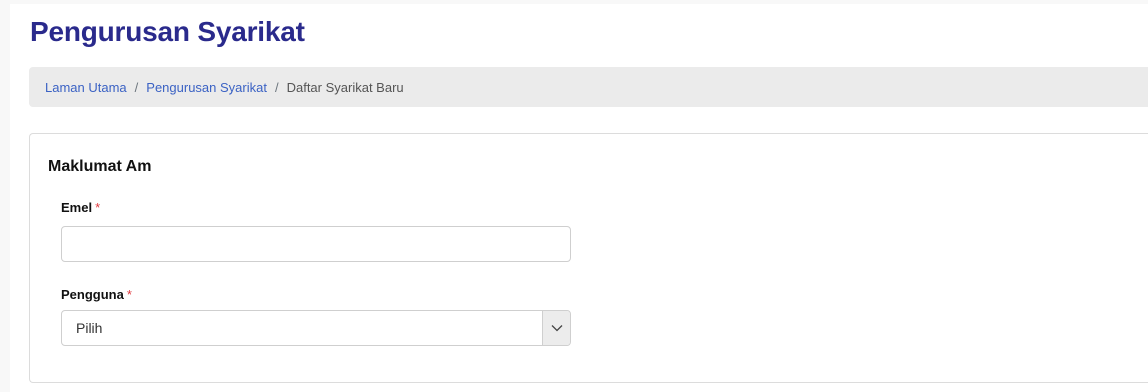 This screenshot has height=392, width=1148. I want to click on user-label: Pengguna *, so click(96, 294).